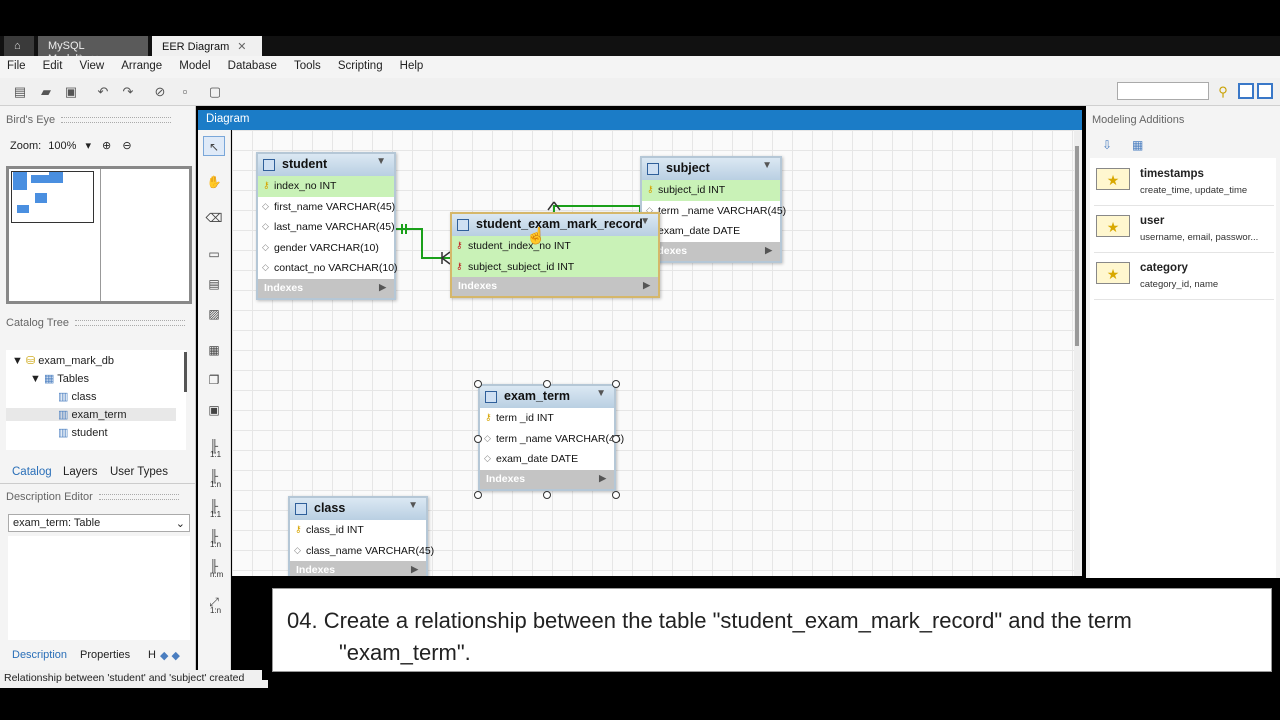 Image resolution: width=1280 pixels, height=720 pixels. What do you see at coordinates (207, 46) in the screenshot?
I see `tab-eer-diagram: EER Diagram ✕` at bounding box center [207, 46].